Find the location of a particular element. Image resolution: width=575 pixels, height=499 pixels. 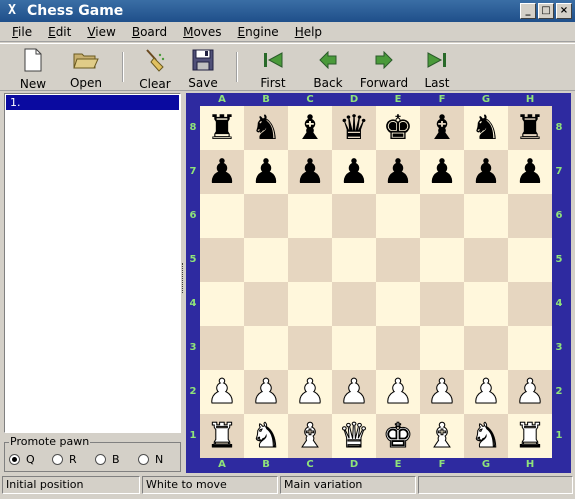

square-d2: ♟ is located at coordinates (354, 392).